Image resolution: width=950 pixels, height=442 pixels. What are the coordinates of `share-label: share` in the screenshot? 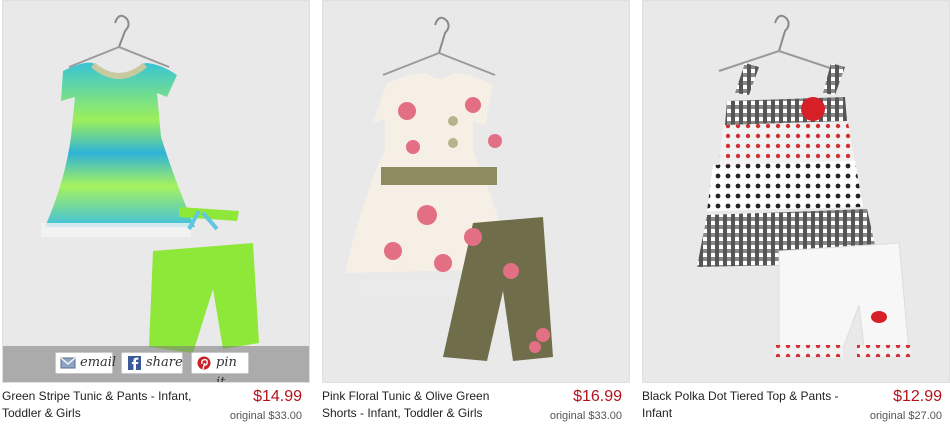 It's located at (164, 362).